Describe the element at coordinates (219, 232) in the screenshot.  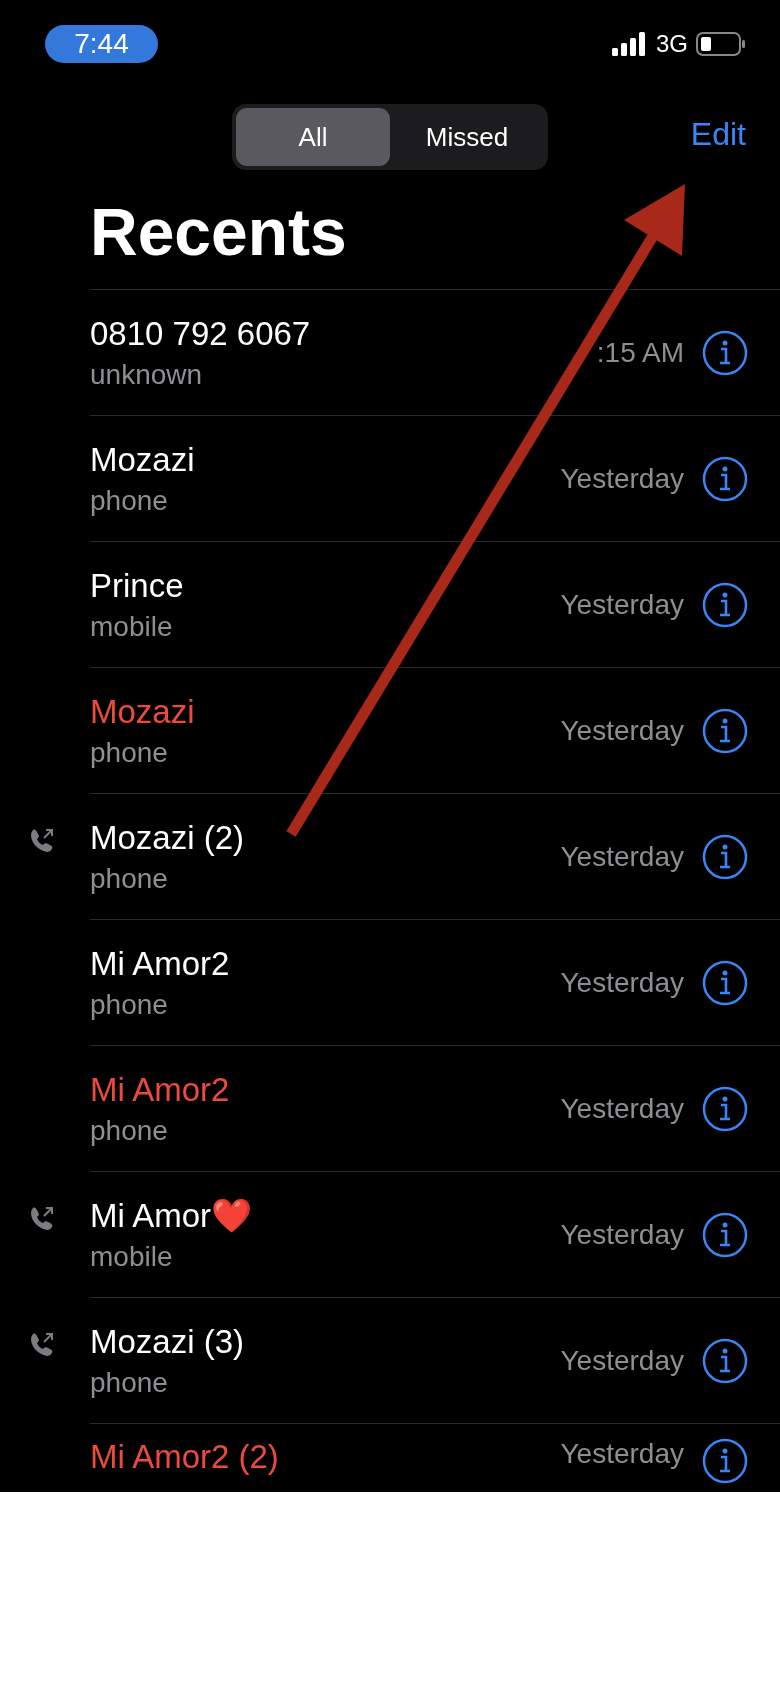
I see `page-title: Recents` at that location.